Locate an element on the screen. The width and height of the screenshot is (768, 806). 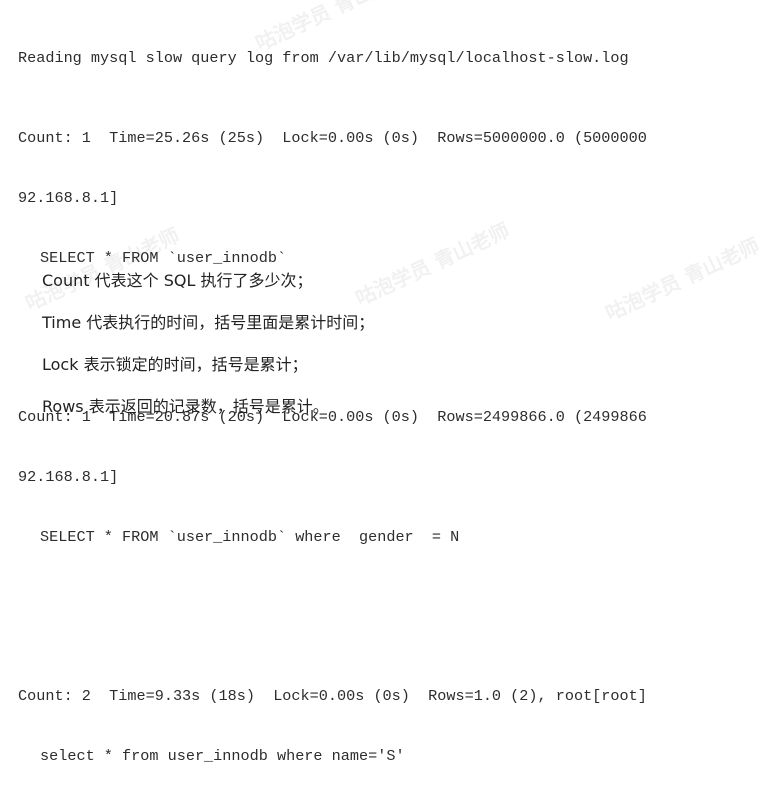
note-lock: Lock 表示锁定的时间，括号是累计； is located at coordinates (175, 364).